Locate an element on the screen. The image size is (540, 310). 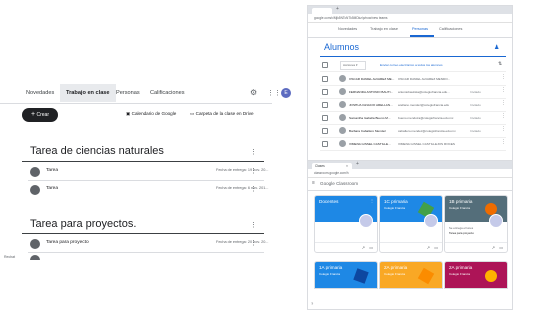
avatar-letter: E is located at coordinates (286, 93).